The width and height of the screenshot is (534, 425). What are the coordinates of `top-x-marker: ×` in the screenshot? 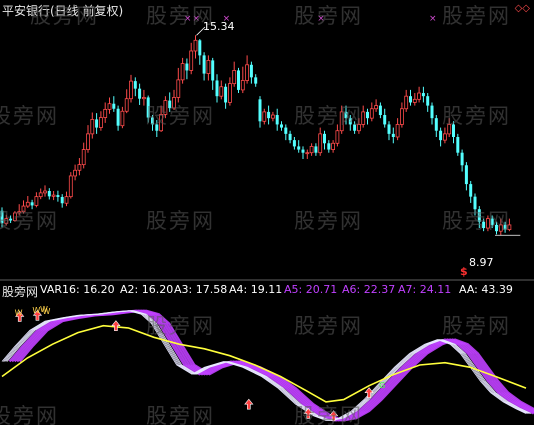 It's located at (433, 19).